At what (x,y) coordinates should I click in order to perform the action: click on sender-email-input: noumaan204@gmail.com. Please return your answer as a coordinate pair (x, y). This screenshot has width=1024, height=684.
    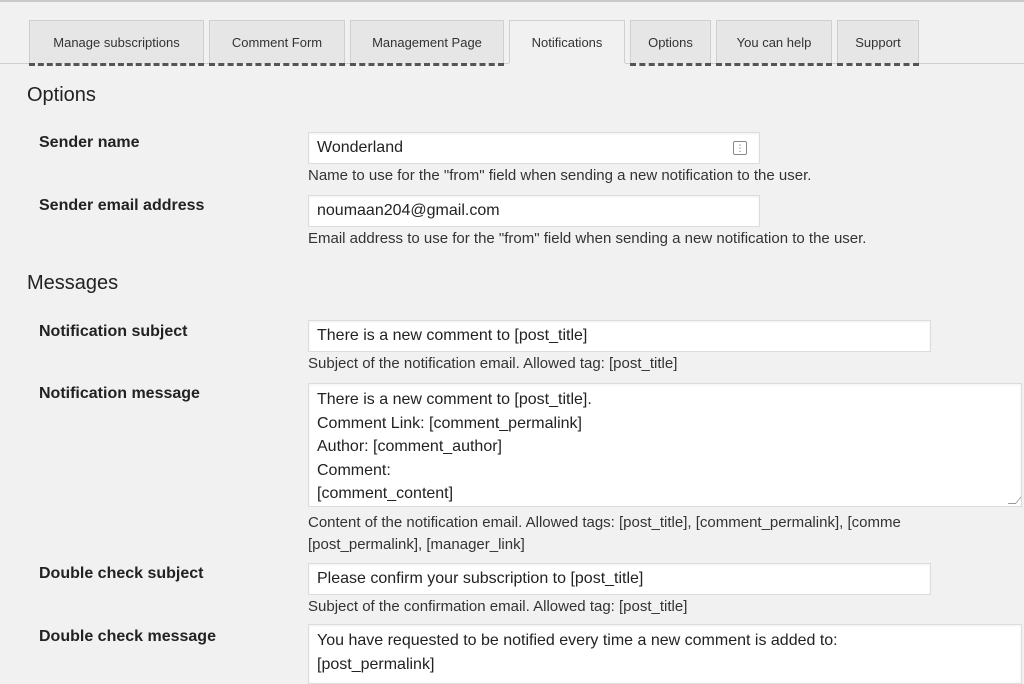
    Looking at the image, I should click on (534, 211).